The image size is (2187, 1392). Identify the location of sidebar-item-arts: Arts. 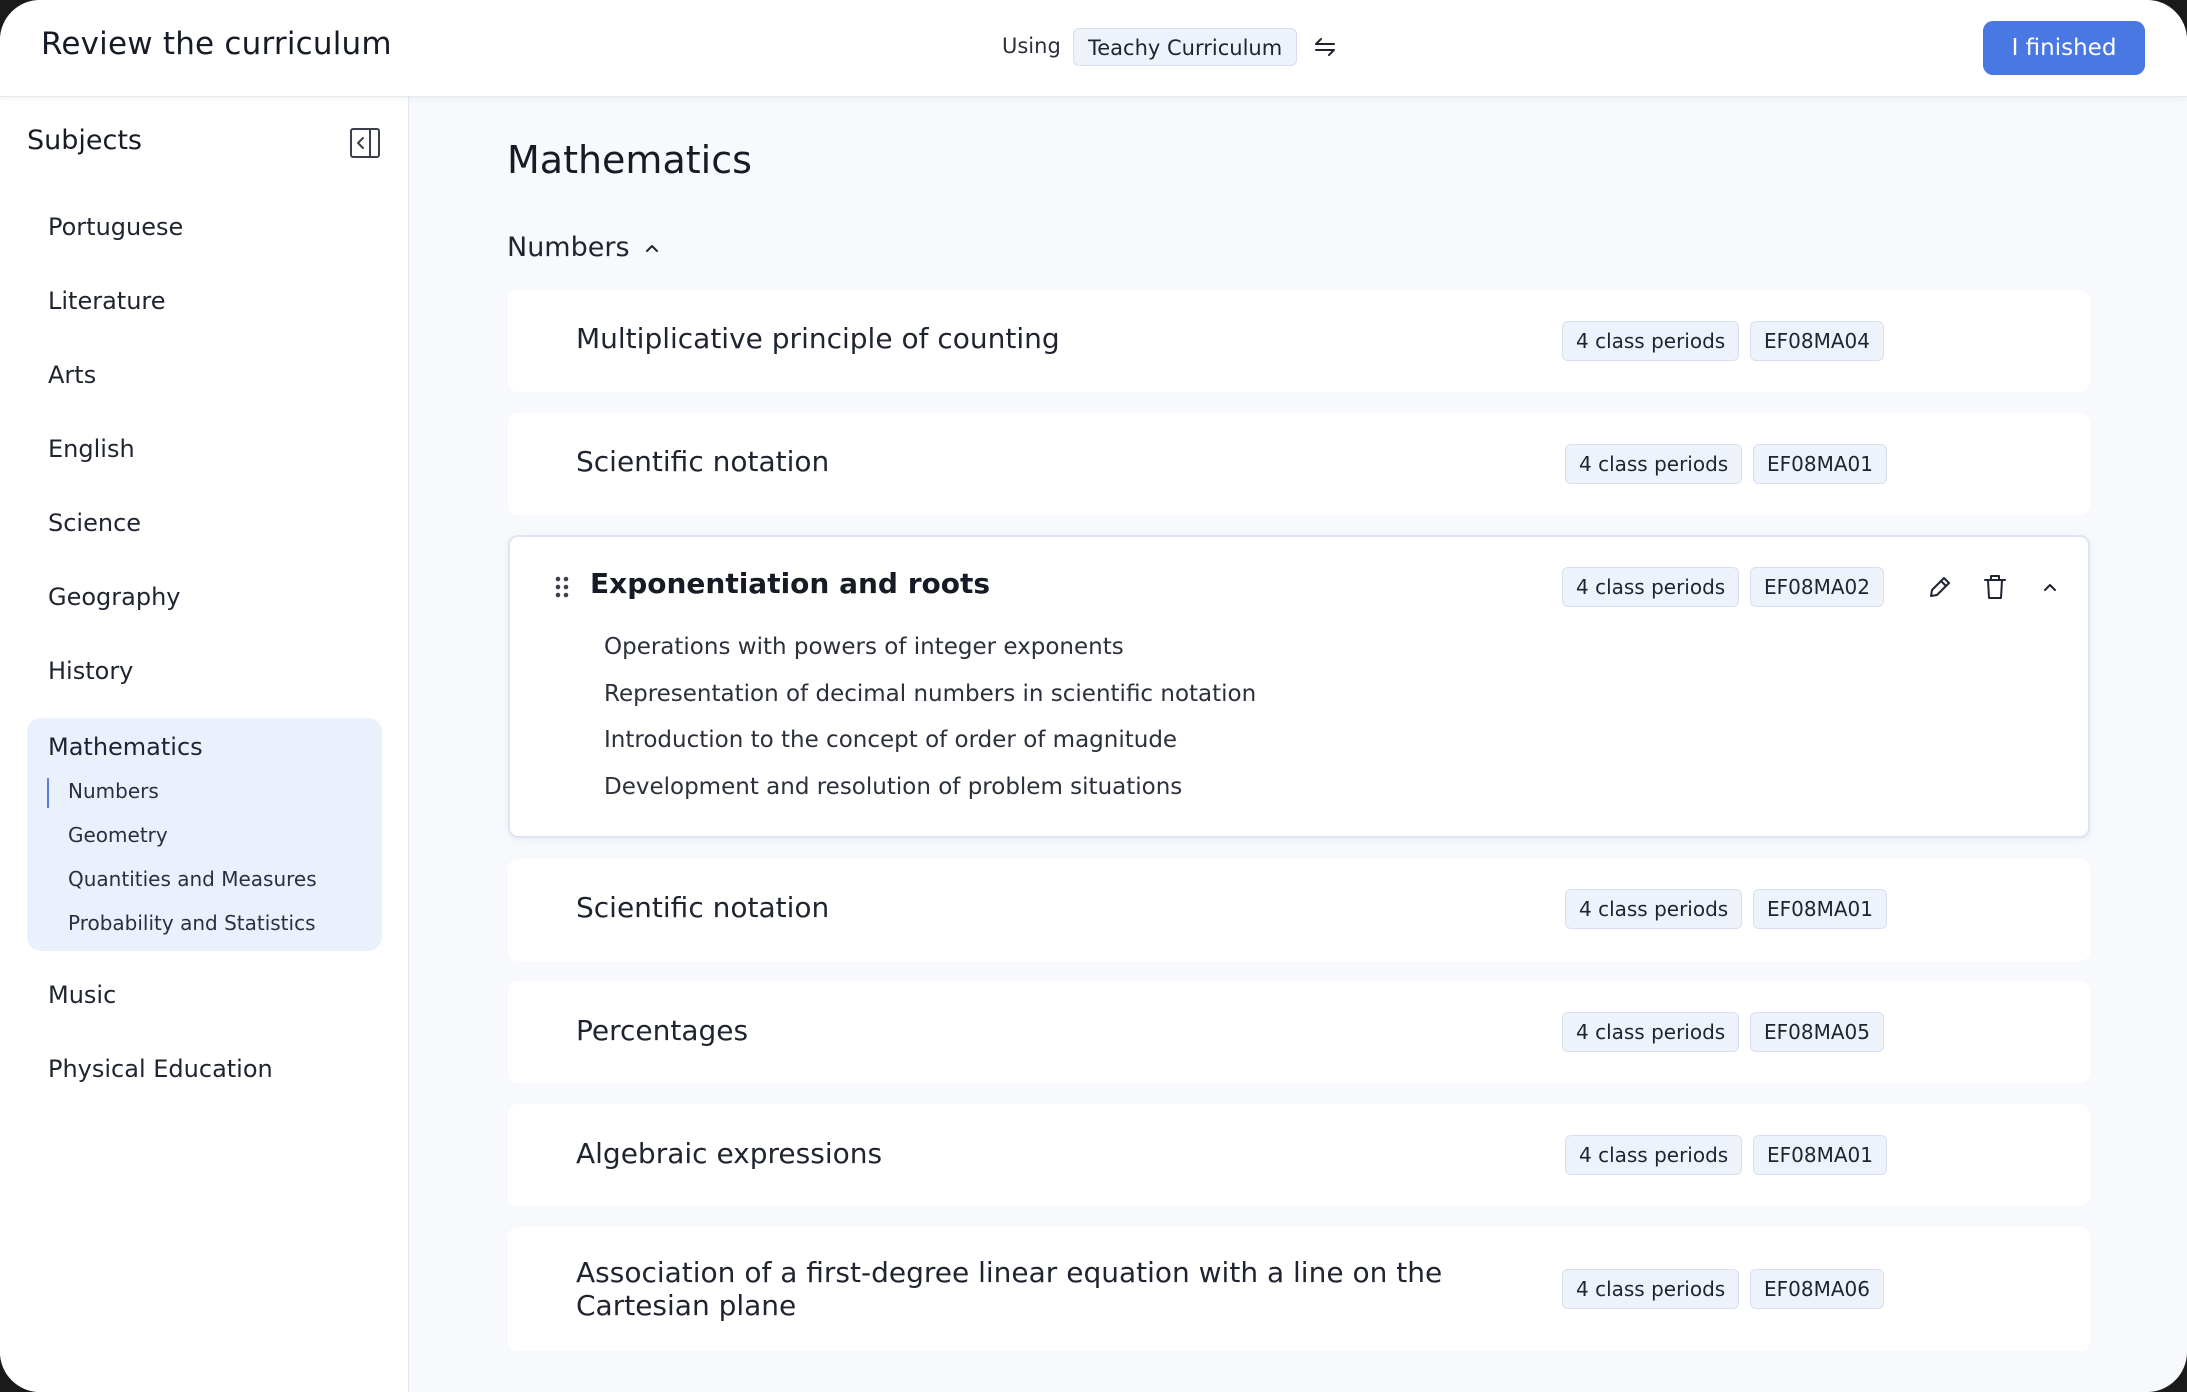
(72, 375).